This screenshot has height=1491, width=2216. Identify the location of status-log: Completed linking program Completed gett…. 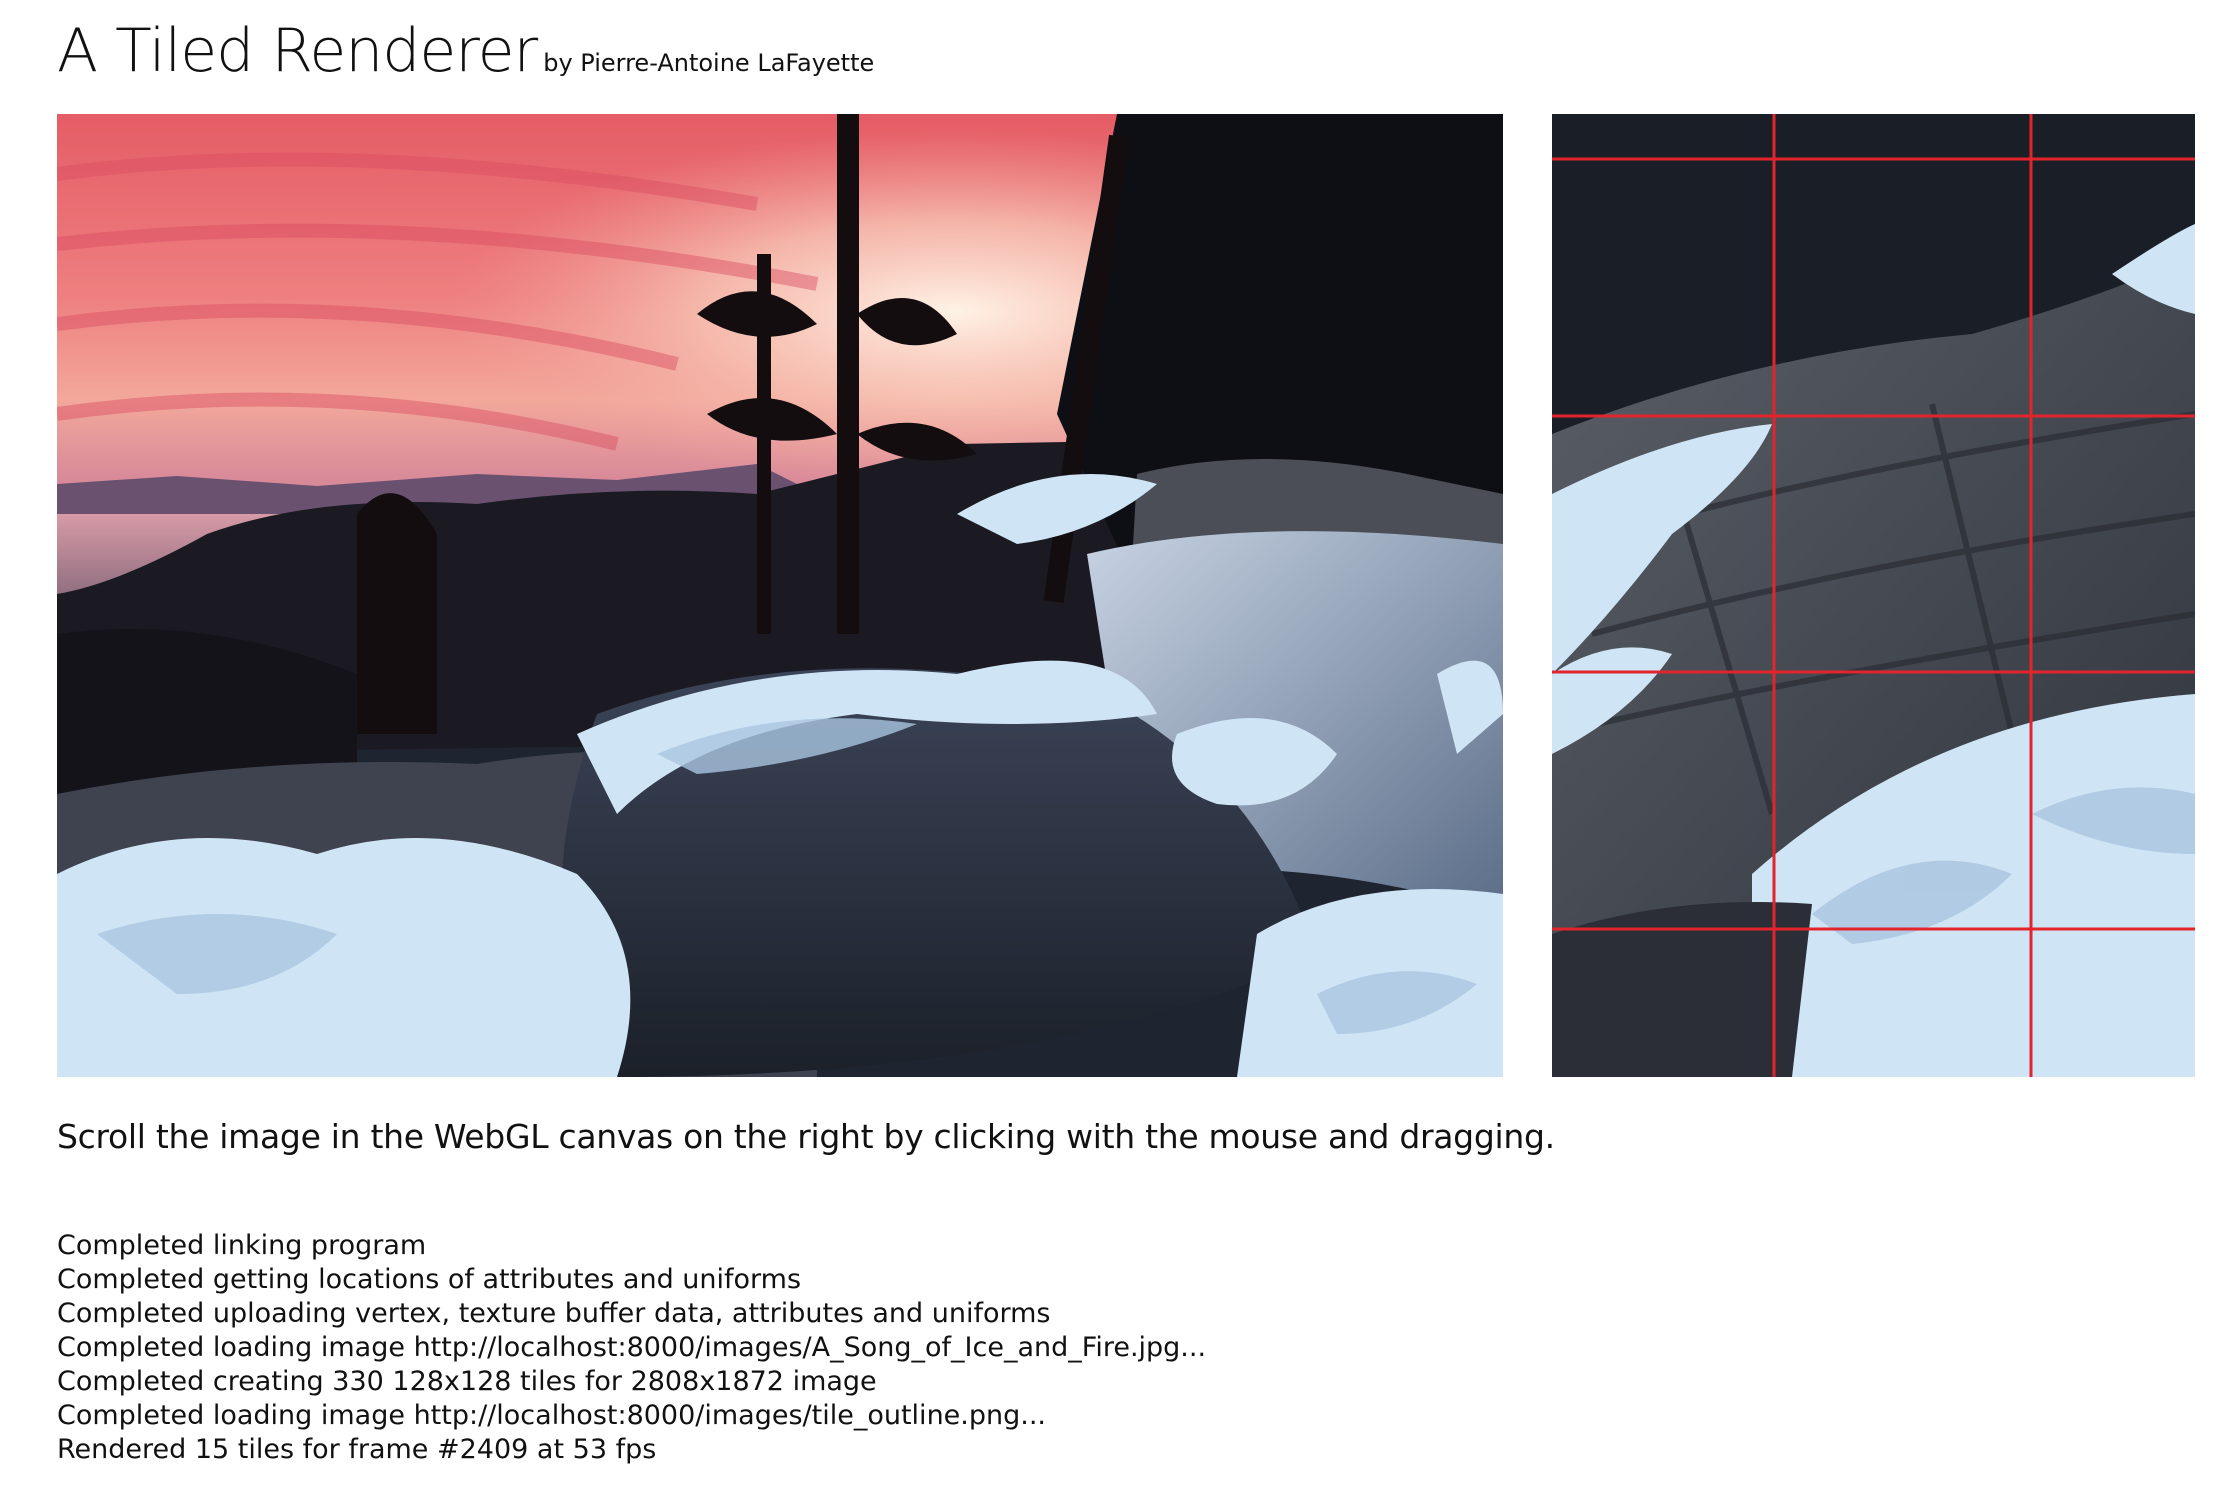
(631, 1348).